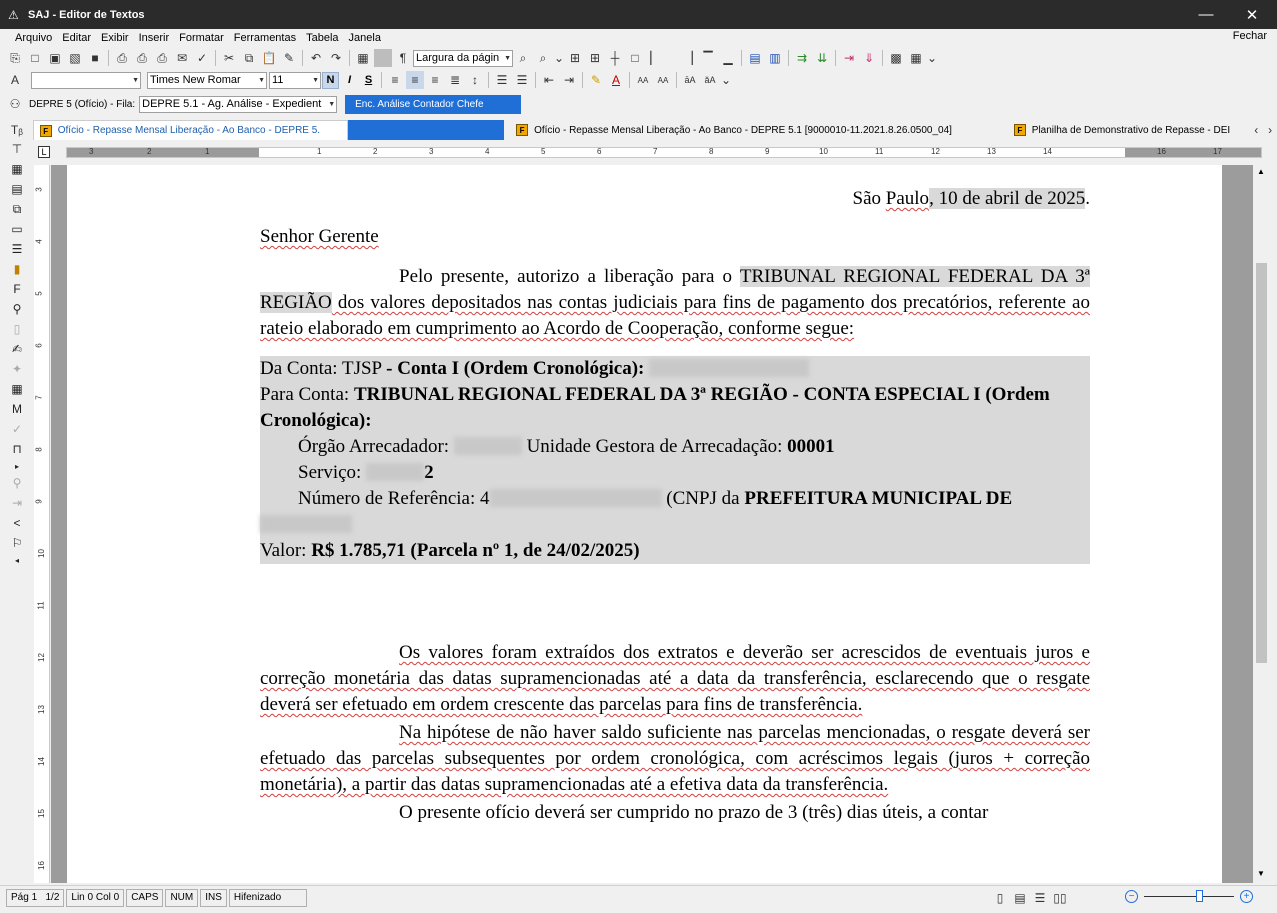  I want to click on spellcheck-icon: ✓, so click(202, 58).